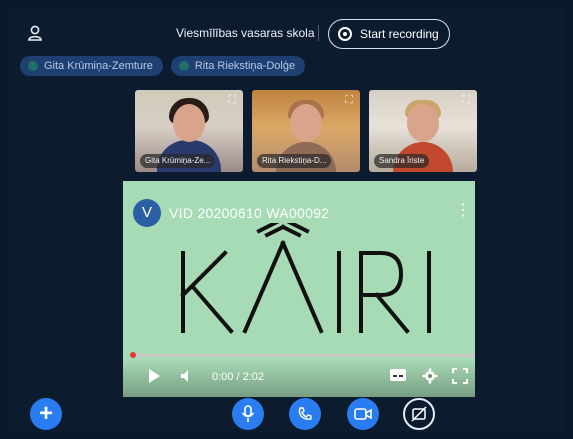 The width and height of the screenshot is (573, 439). What do you see at coordinates (460, 378) in the screenshot?
I see `fullscreen-icon` at bounding box center [460, 378].